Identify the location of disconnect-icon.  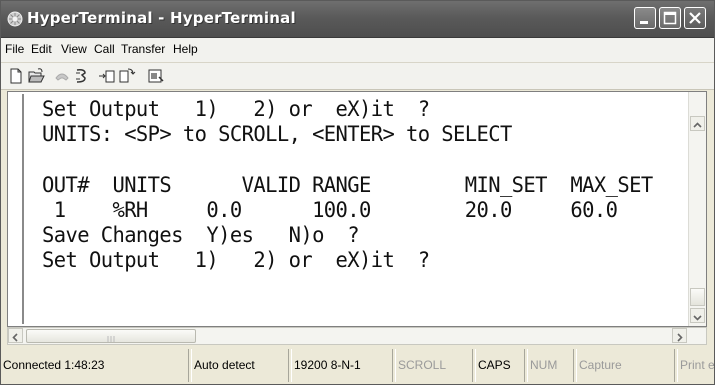
(82, 76).